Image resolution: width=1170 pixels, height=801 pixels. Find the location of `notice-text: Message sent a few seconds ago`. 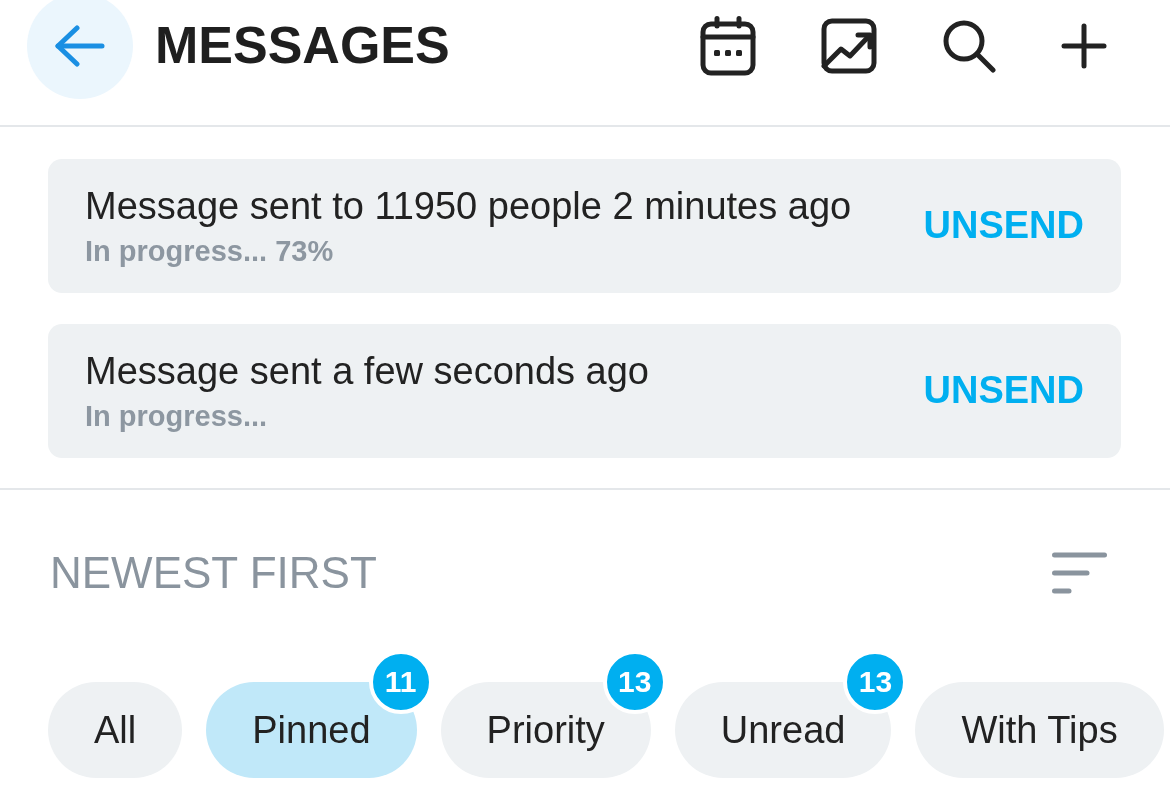

notice-text: Message sent a few seconds ago is located at coordinates (367, 370).